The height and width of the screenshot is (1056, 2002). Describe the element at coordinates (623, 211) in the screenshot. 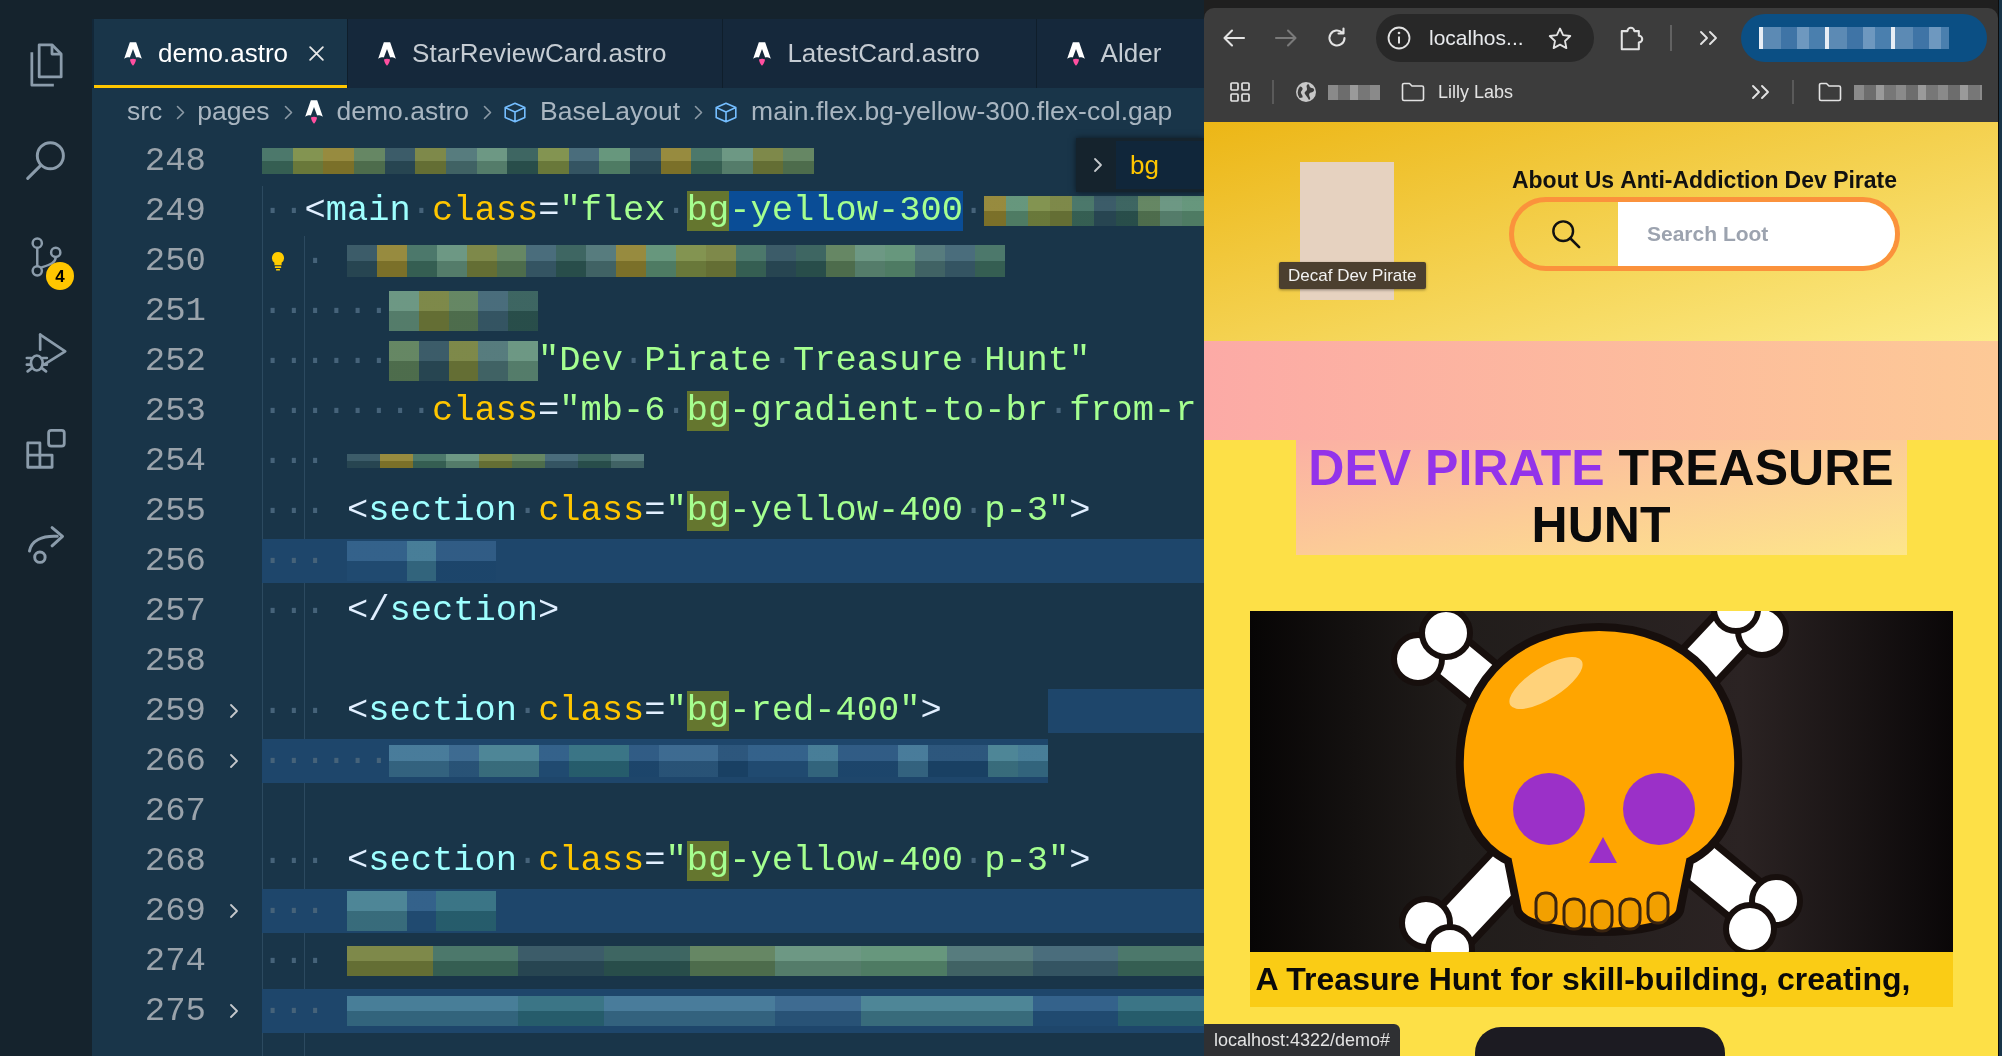

I see `code-text: ··<main·class="flex·bg-yellow-300·` at that location.